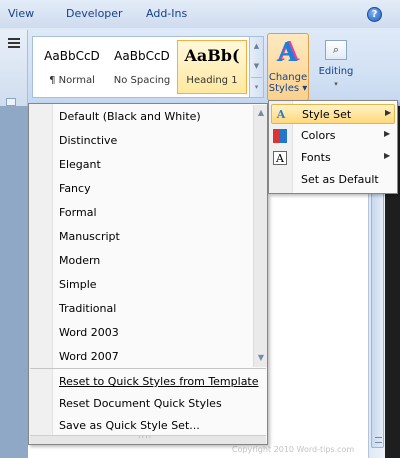 Image resolution: width=400 pixels, height=458 pixels. Describe the element at coordinates (88, 140) in the screenshot. I see `style-set-item: Distinctive` at that location.